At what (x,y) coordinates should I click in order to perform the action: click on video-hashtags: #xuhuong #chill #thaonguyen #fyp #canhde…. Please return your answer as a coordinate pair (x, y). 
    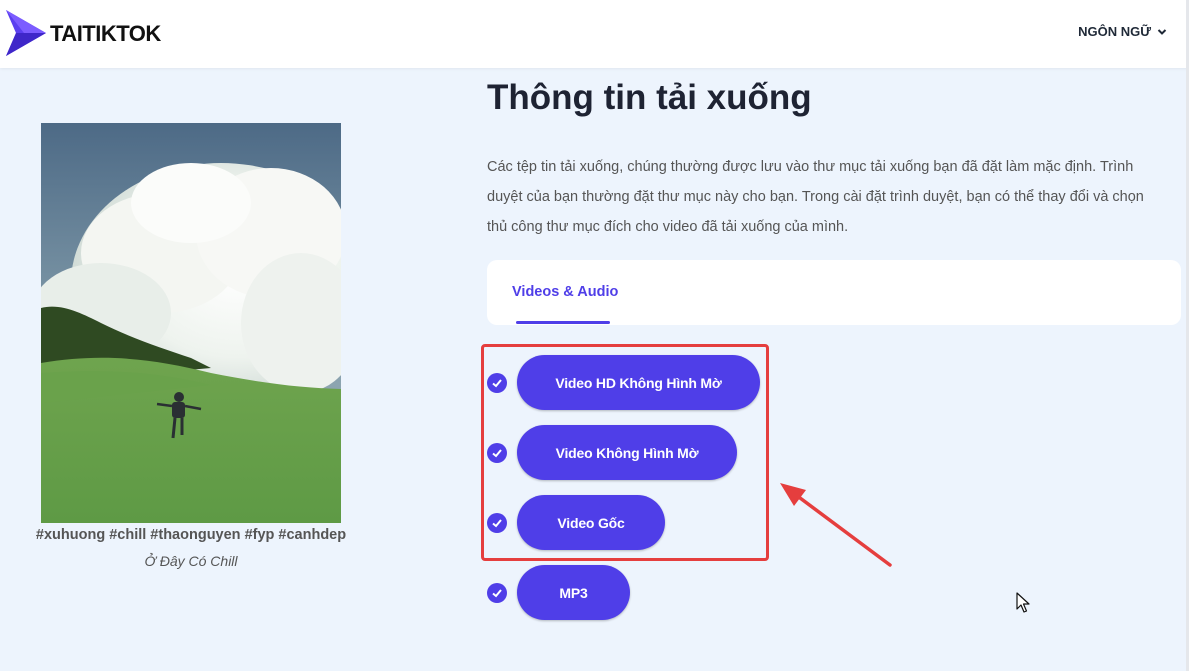
    Looking at the image, I should click on (191, 535).